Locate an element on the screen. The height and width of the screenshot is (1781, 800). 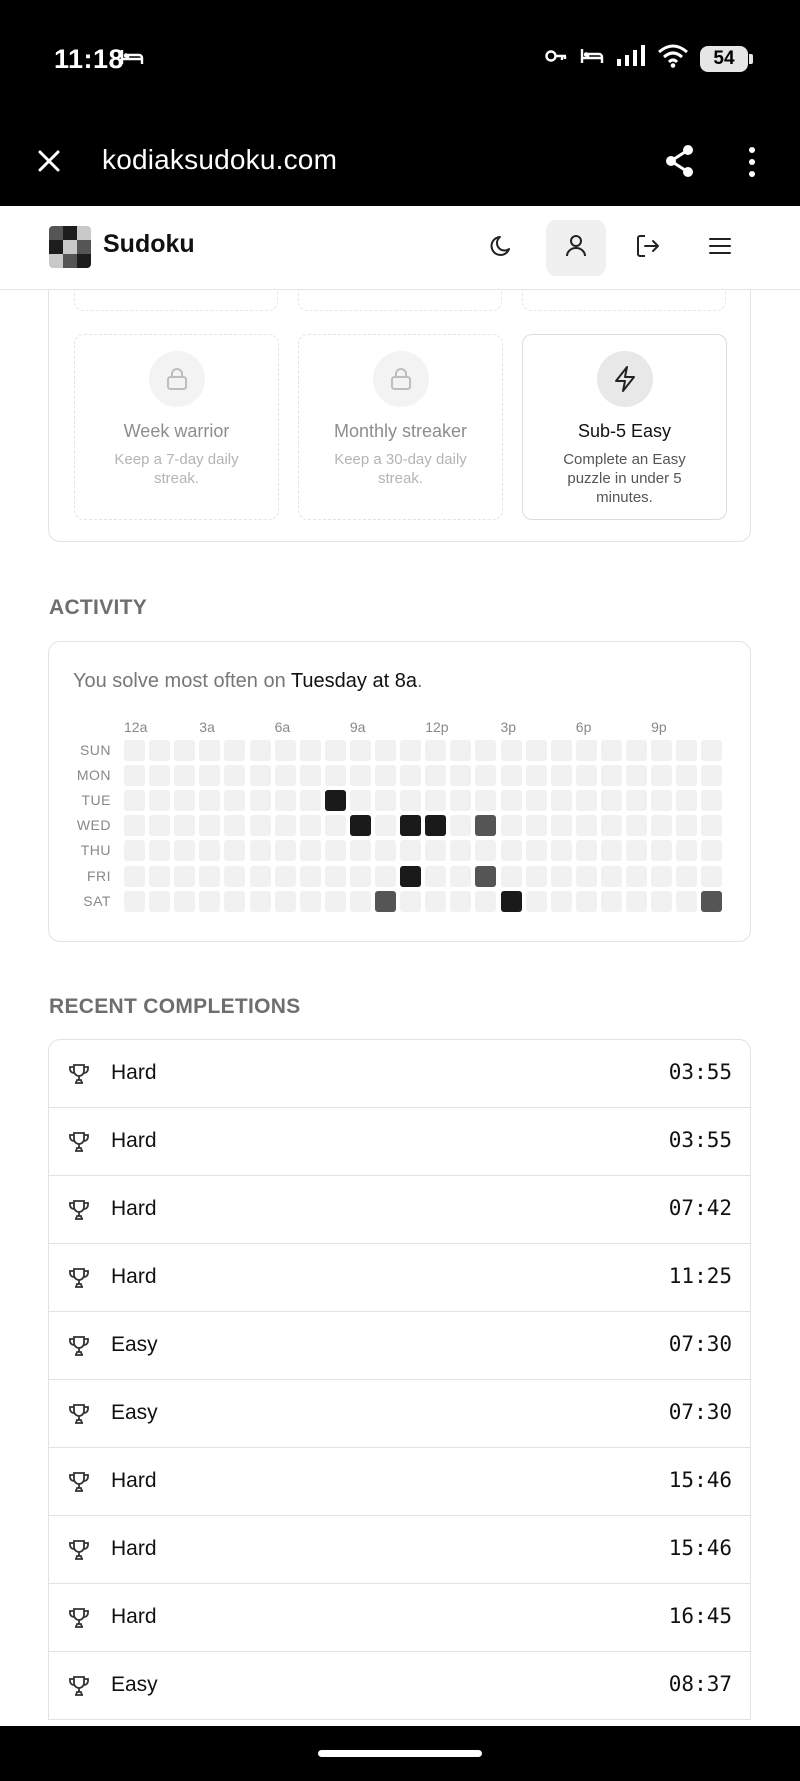
home-gesture-handle is located at coordinates (400, 1753).